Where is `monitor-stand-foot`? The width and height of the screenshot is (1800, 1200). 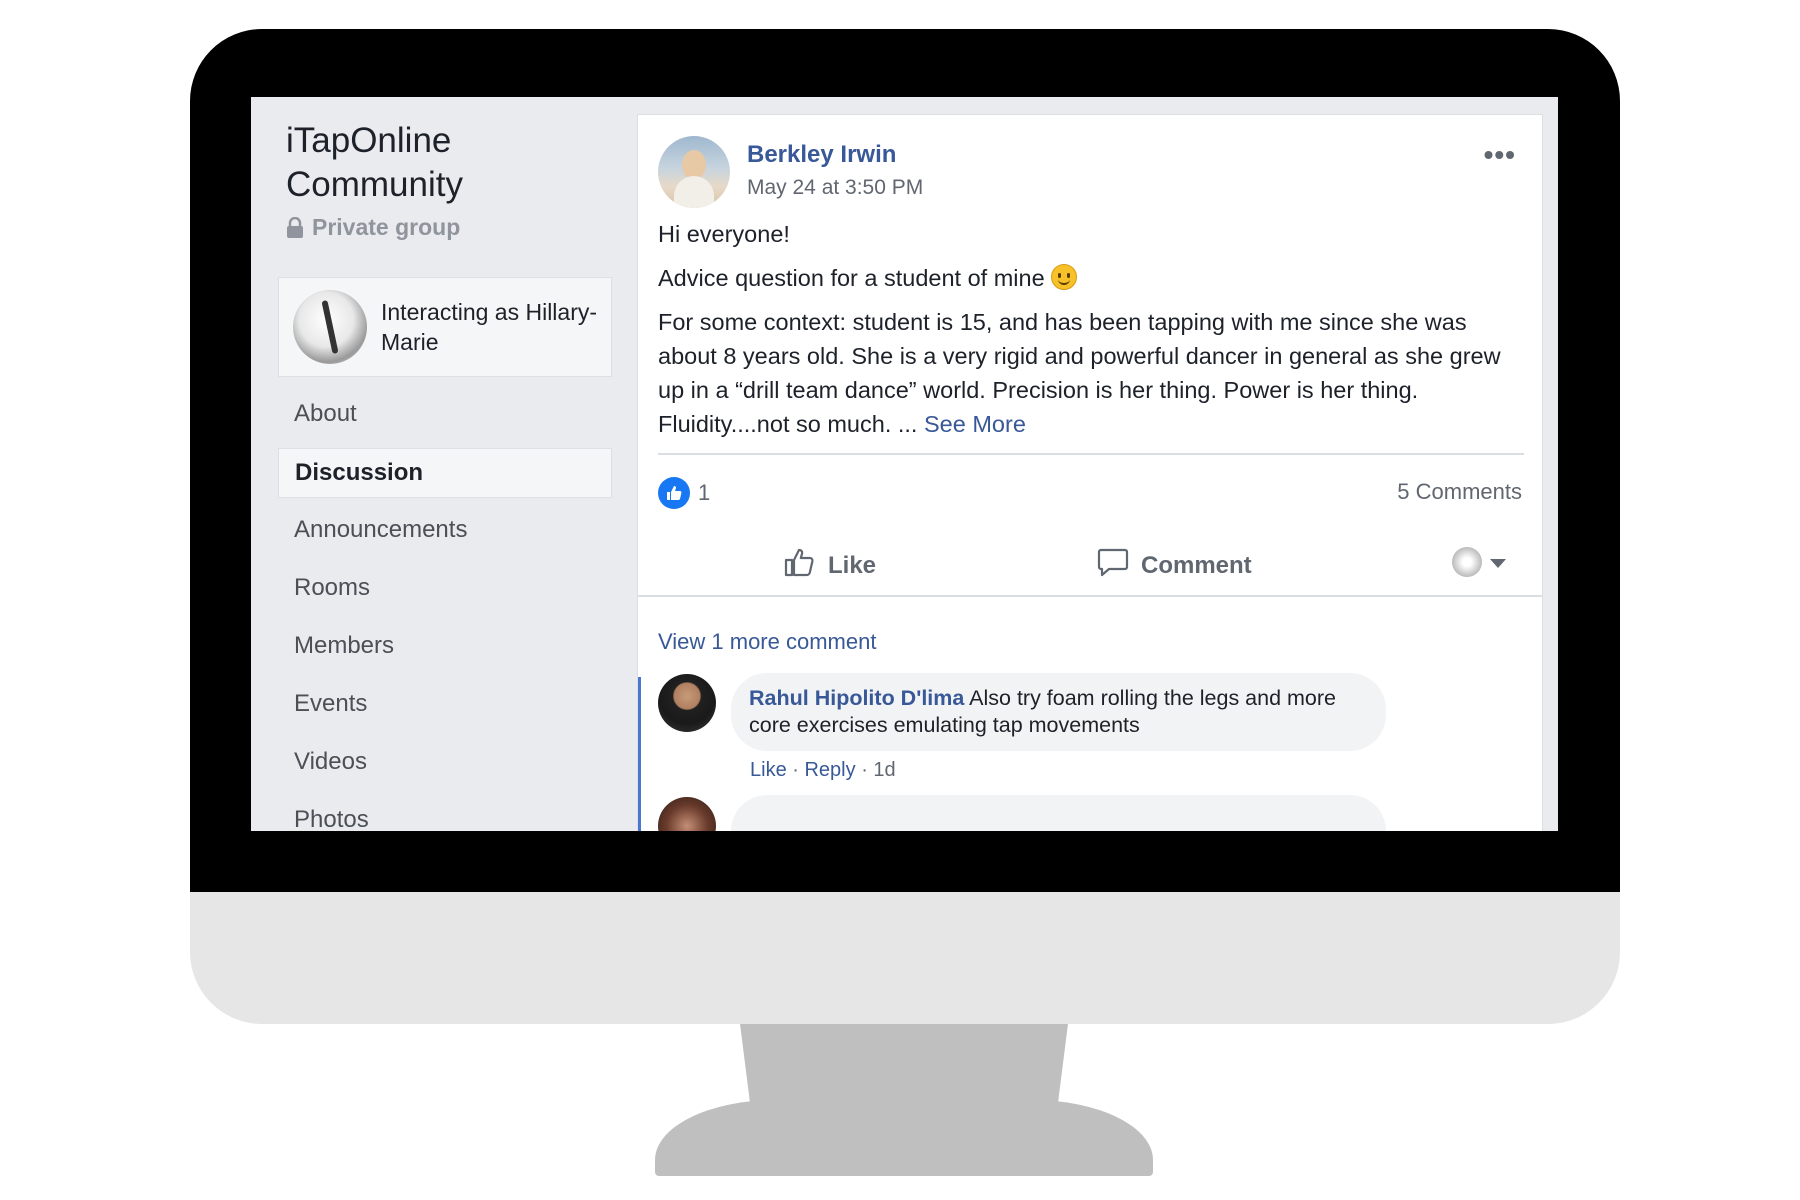
monitor-stand-foot is located at coordinates (904, 1138).